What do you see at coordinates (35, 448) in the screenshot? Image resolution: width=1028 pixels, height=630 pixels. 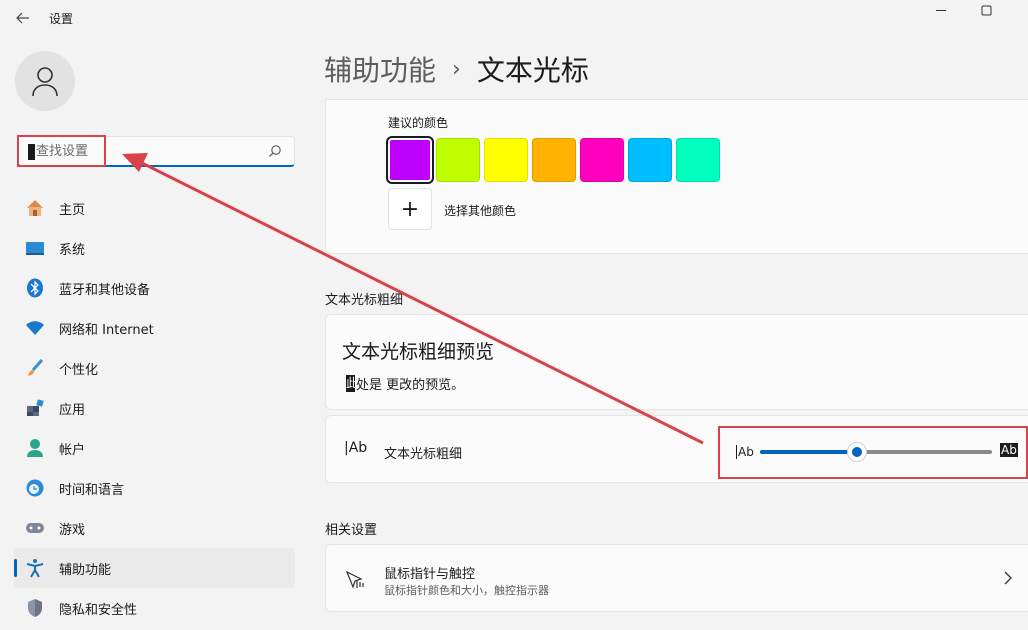 I see `account-icon` at bounding box center [35, 448].